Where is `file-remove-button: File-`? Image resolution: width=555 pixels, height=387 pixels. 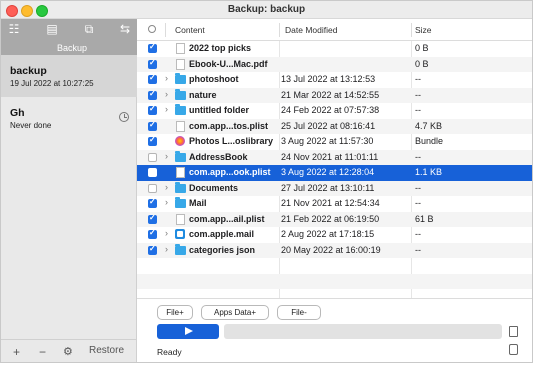 file-remove-button: File- is located at coordinates (299, 312).